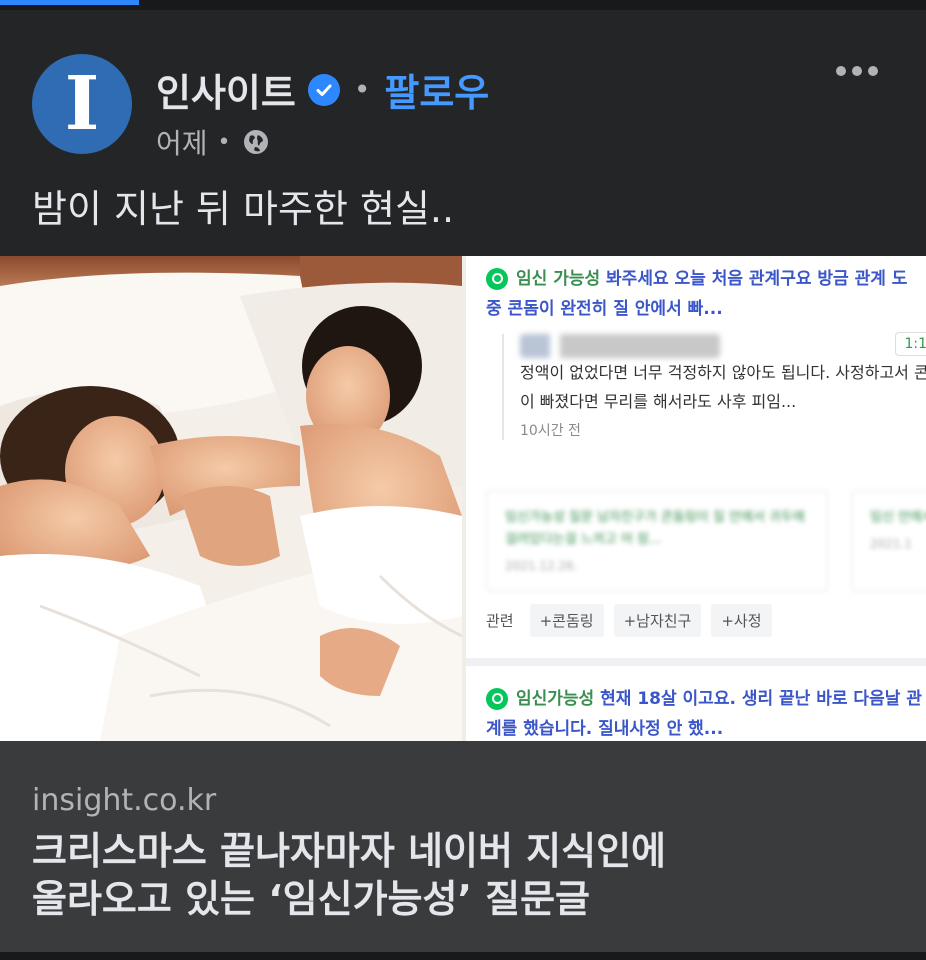 This screenshot has height=960, width=926. What do you see at coordinates (910, 344) in the screenshot?
I see `chat-icon: 1:1` at bounding box center [910, 344].